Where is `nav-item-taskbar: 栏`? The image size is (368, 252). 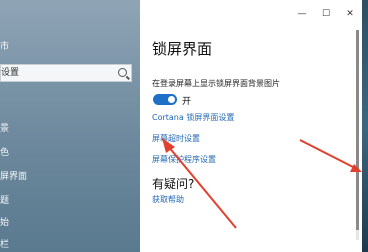
nav-item-taskbar: 栏 is located at coordinates (70, 244).